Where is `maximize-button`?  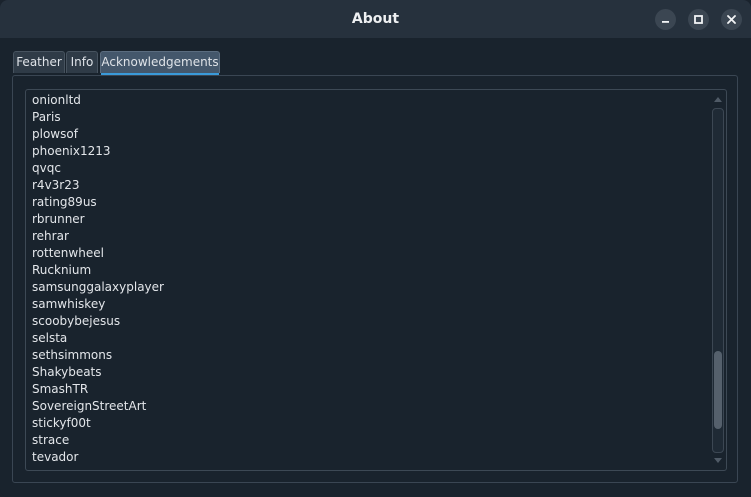
maximize-button is located at coordinates (698, 19).